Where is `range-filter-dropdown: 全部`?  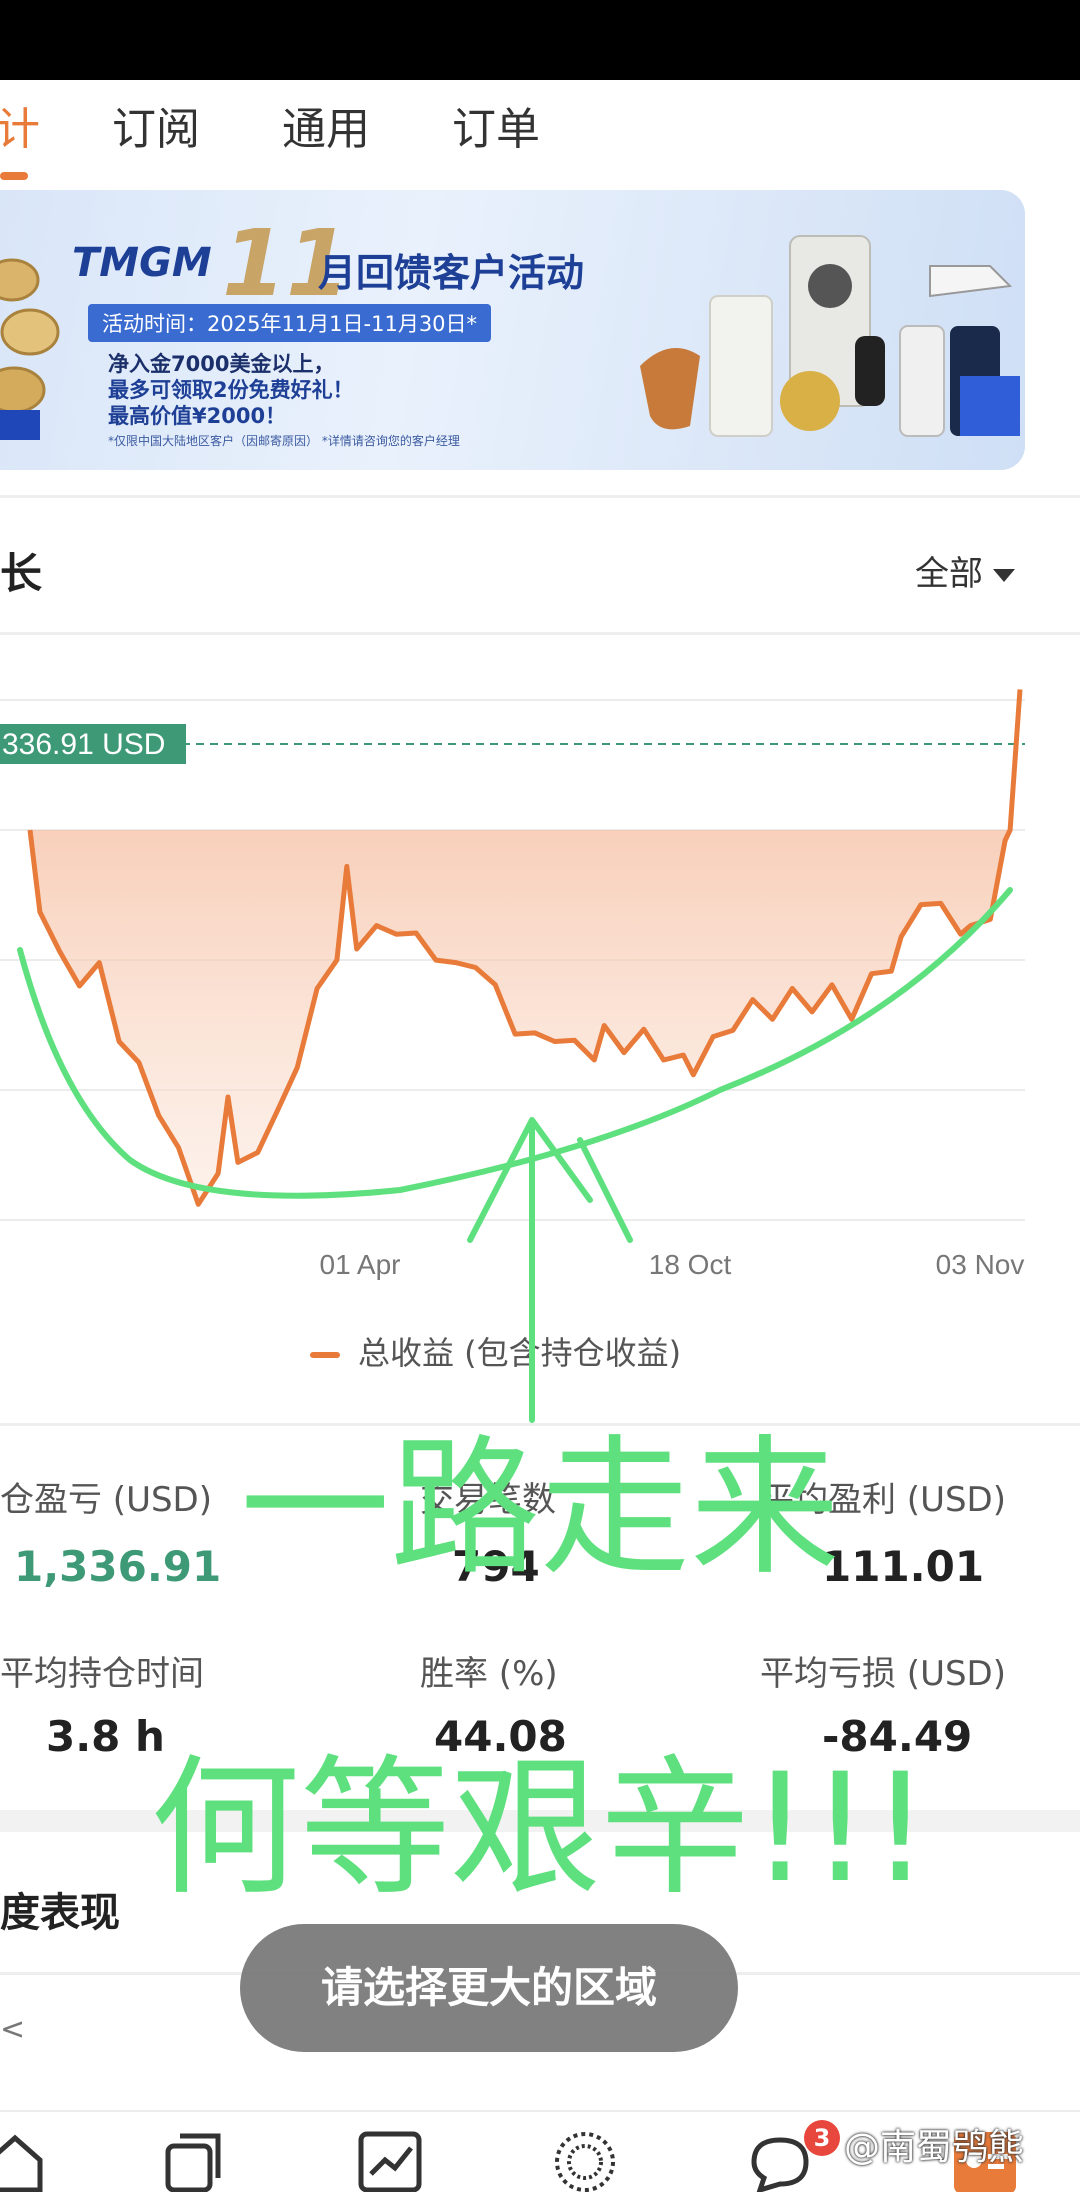 range-filter-dropdown: 全部 is located at coordinates (965, 570).